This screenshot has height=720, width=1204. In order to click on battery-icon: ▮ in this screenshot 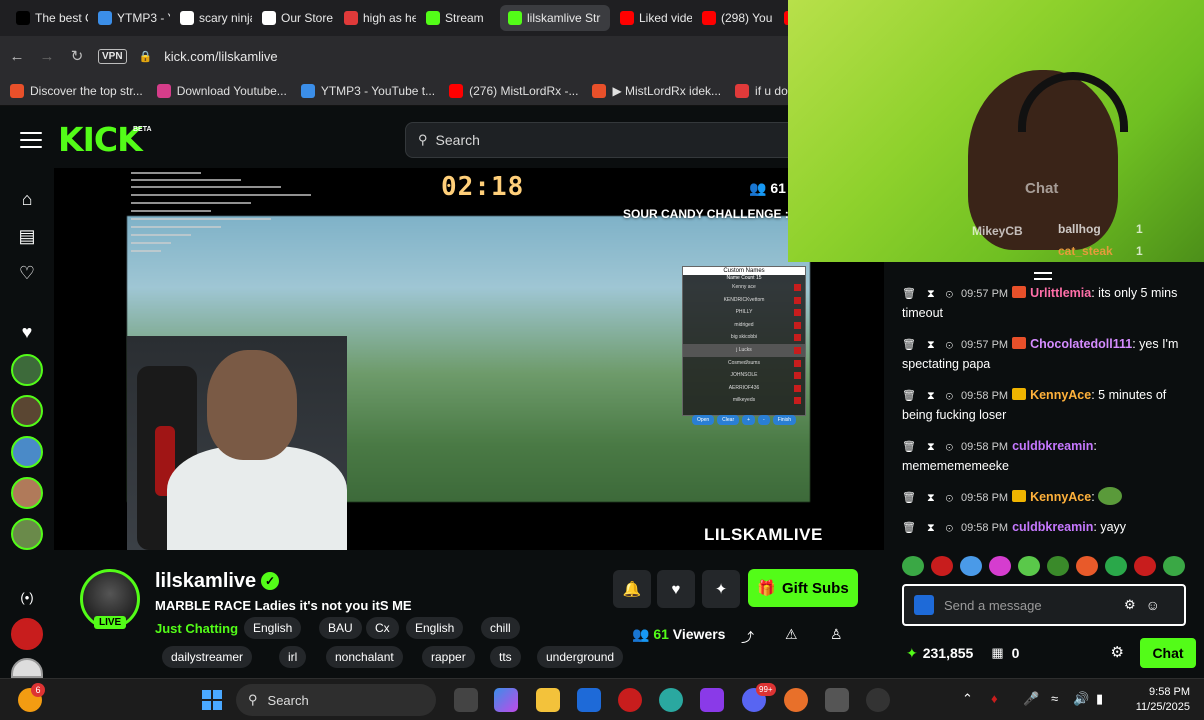, I will do `click(1099, 699)`.